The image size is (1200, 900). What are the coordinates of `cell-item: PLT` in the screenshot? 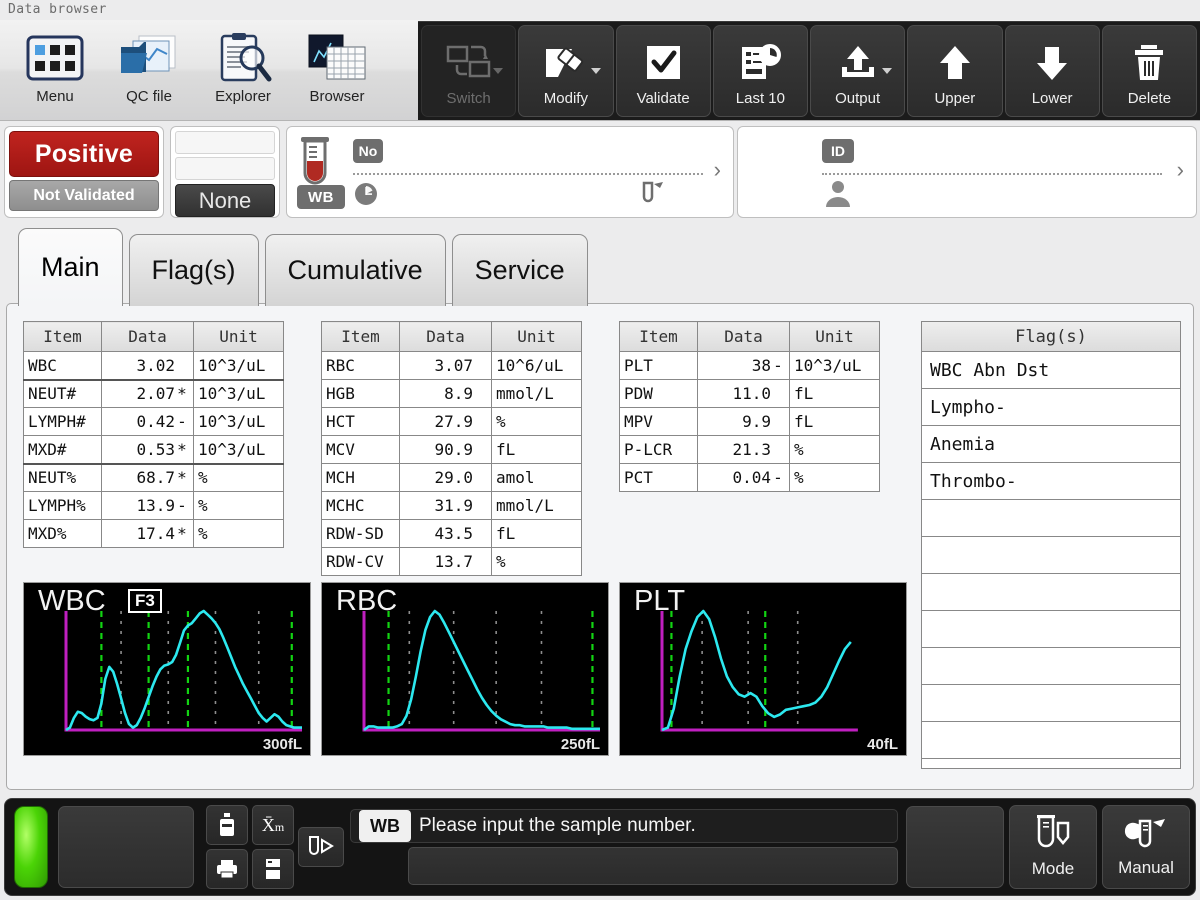 It's located at (658, 365).